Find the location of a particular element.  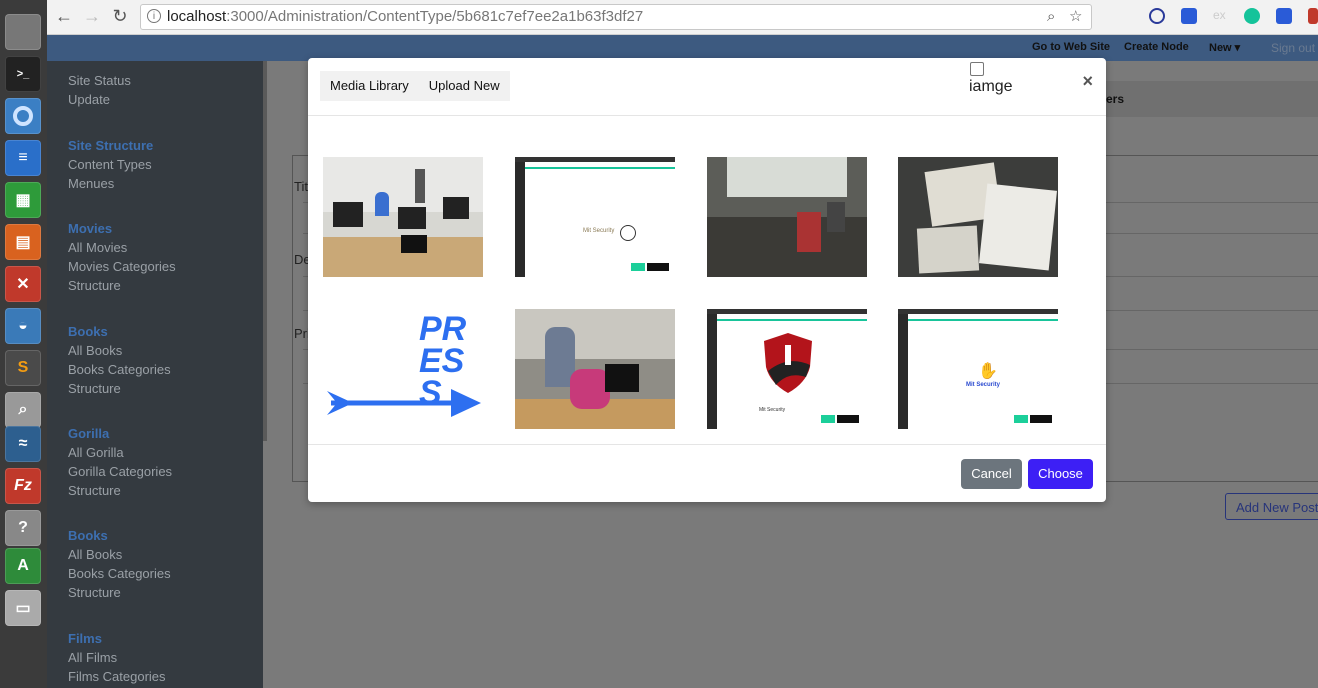

bookmark-star-icon: ☆ is located at coordinates (1075, 17).